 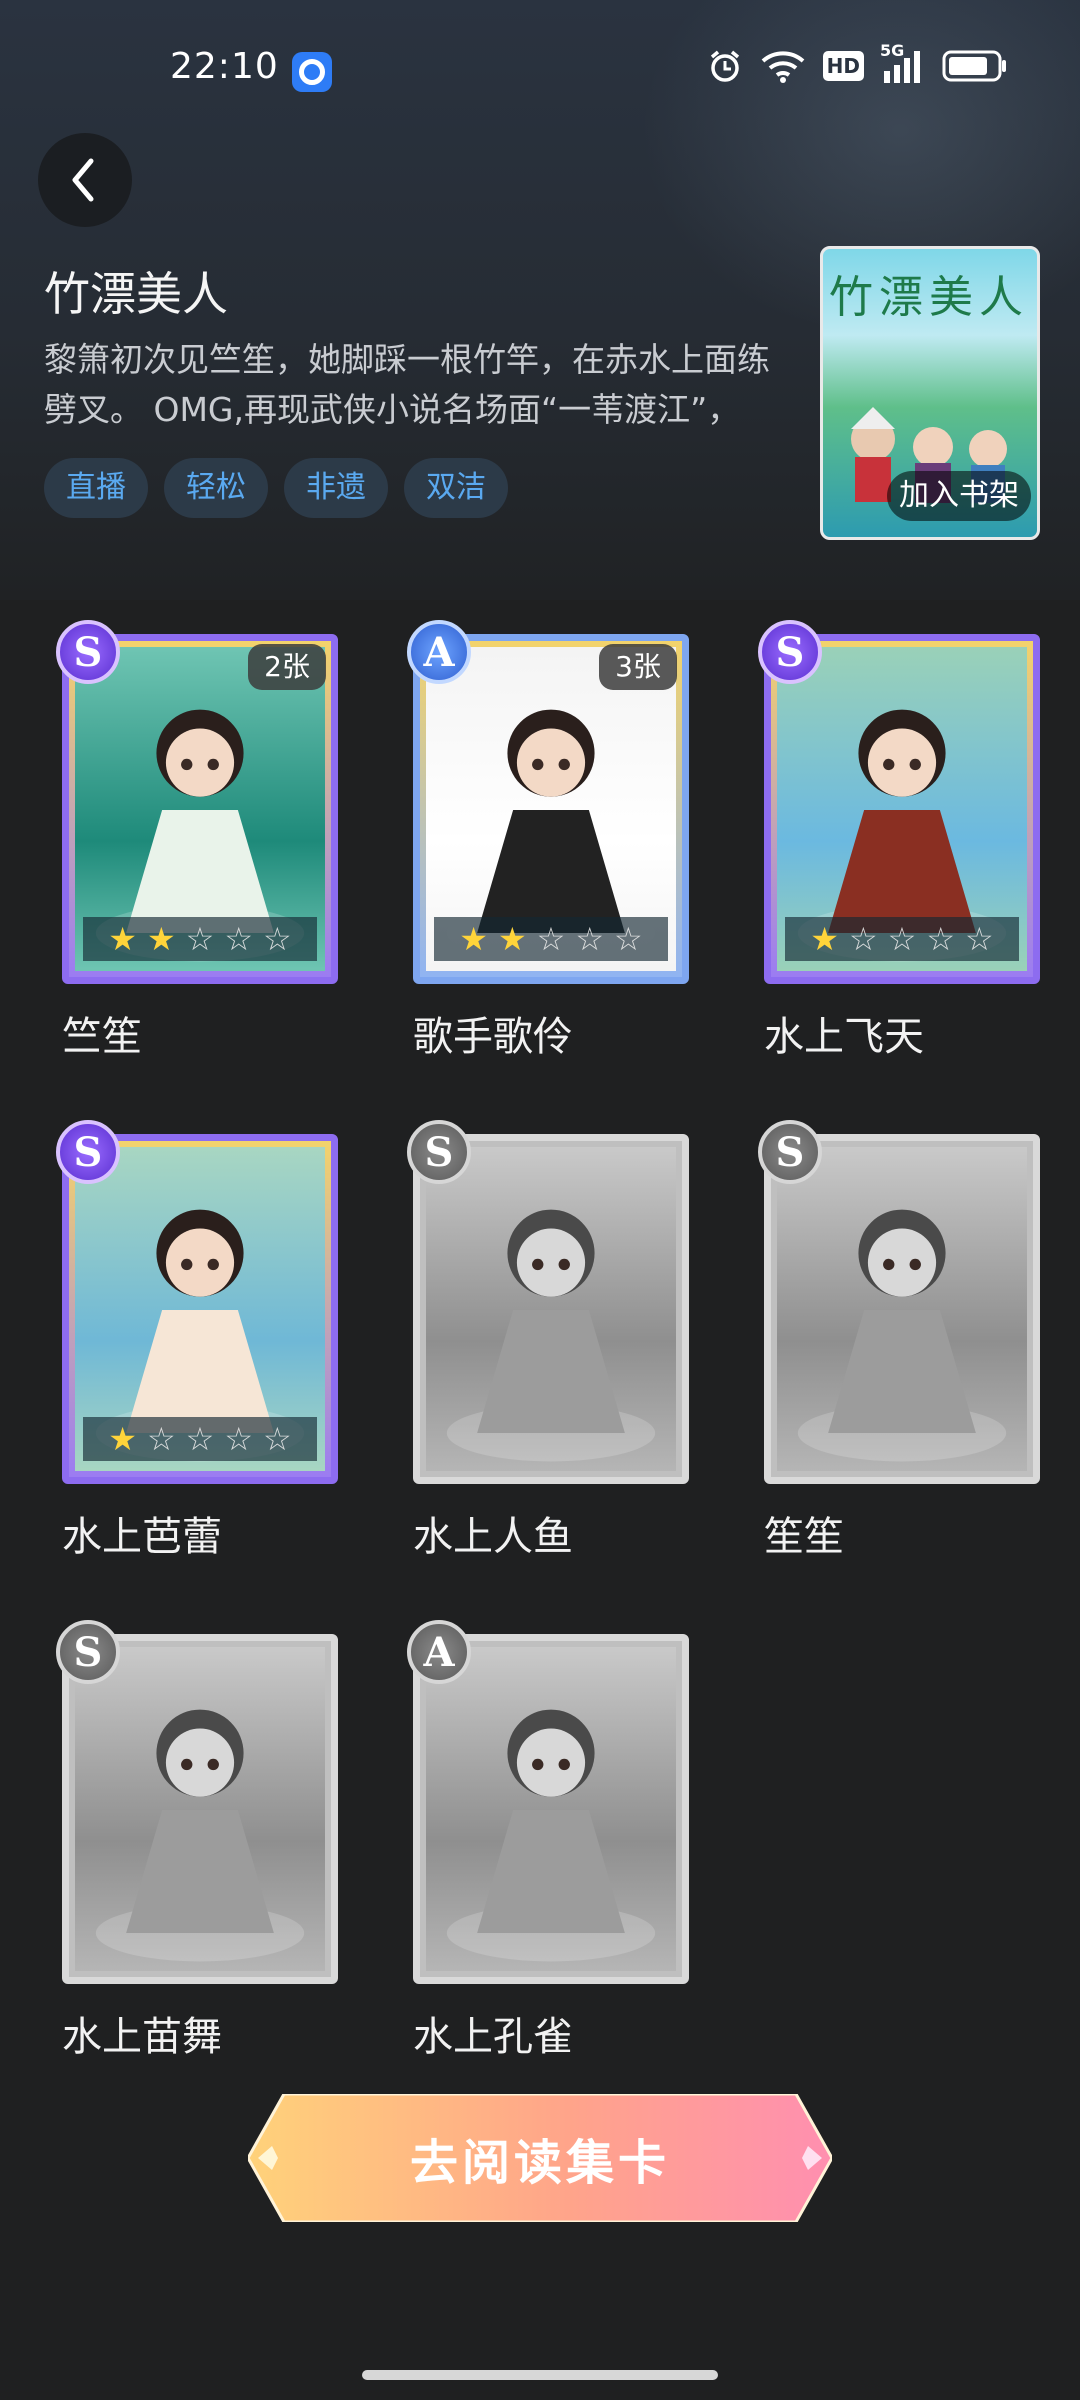 I want to click on tag-chip: 轻松, so click(x=216, y=488).